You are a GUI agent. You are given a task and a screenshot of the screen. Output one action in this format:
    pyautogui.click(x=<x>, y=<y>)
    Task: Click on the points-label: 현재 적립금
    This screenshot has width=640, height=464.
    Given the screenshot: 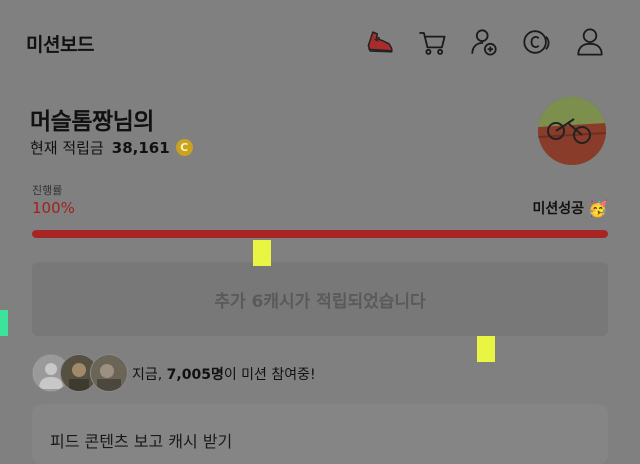 What is the action you would take?
    pyautogui.click(x=67, y=148)
    